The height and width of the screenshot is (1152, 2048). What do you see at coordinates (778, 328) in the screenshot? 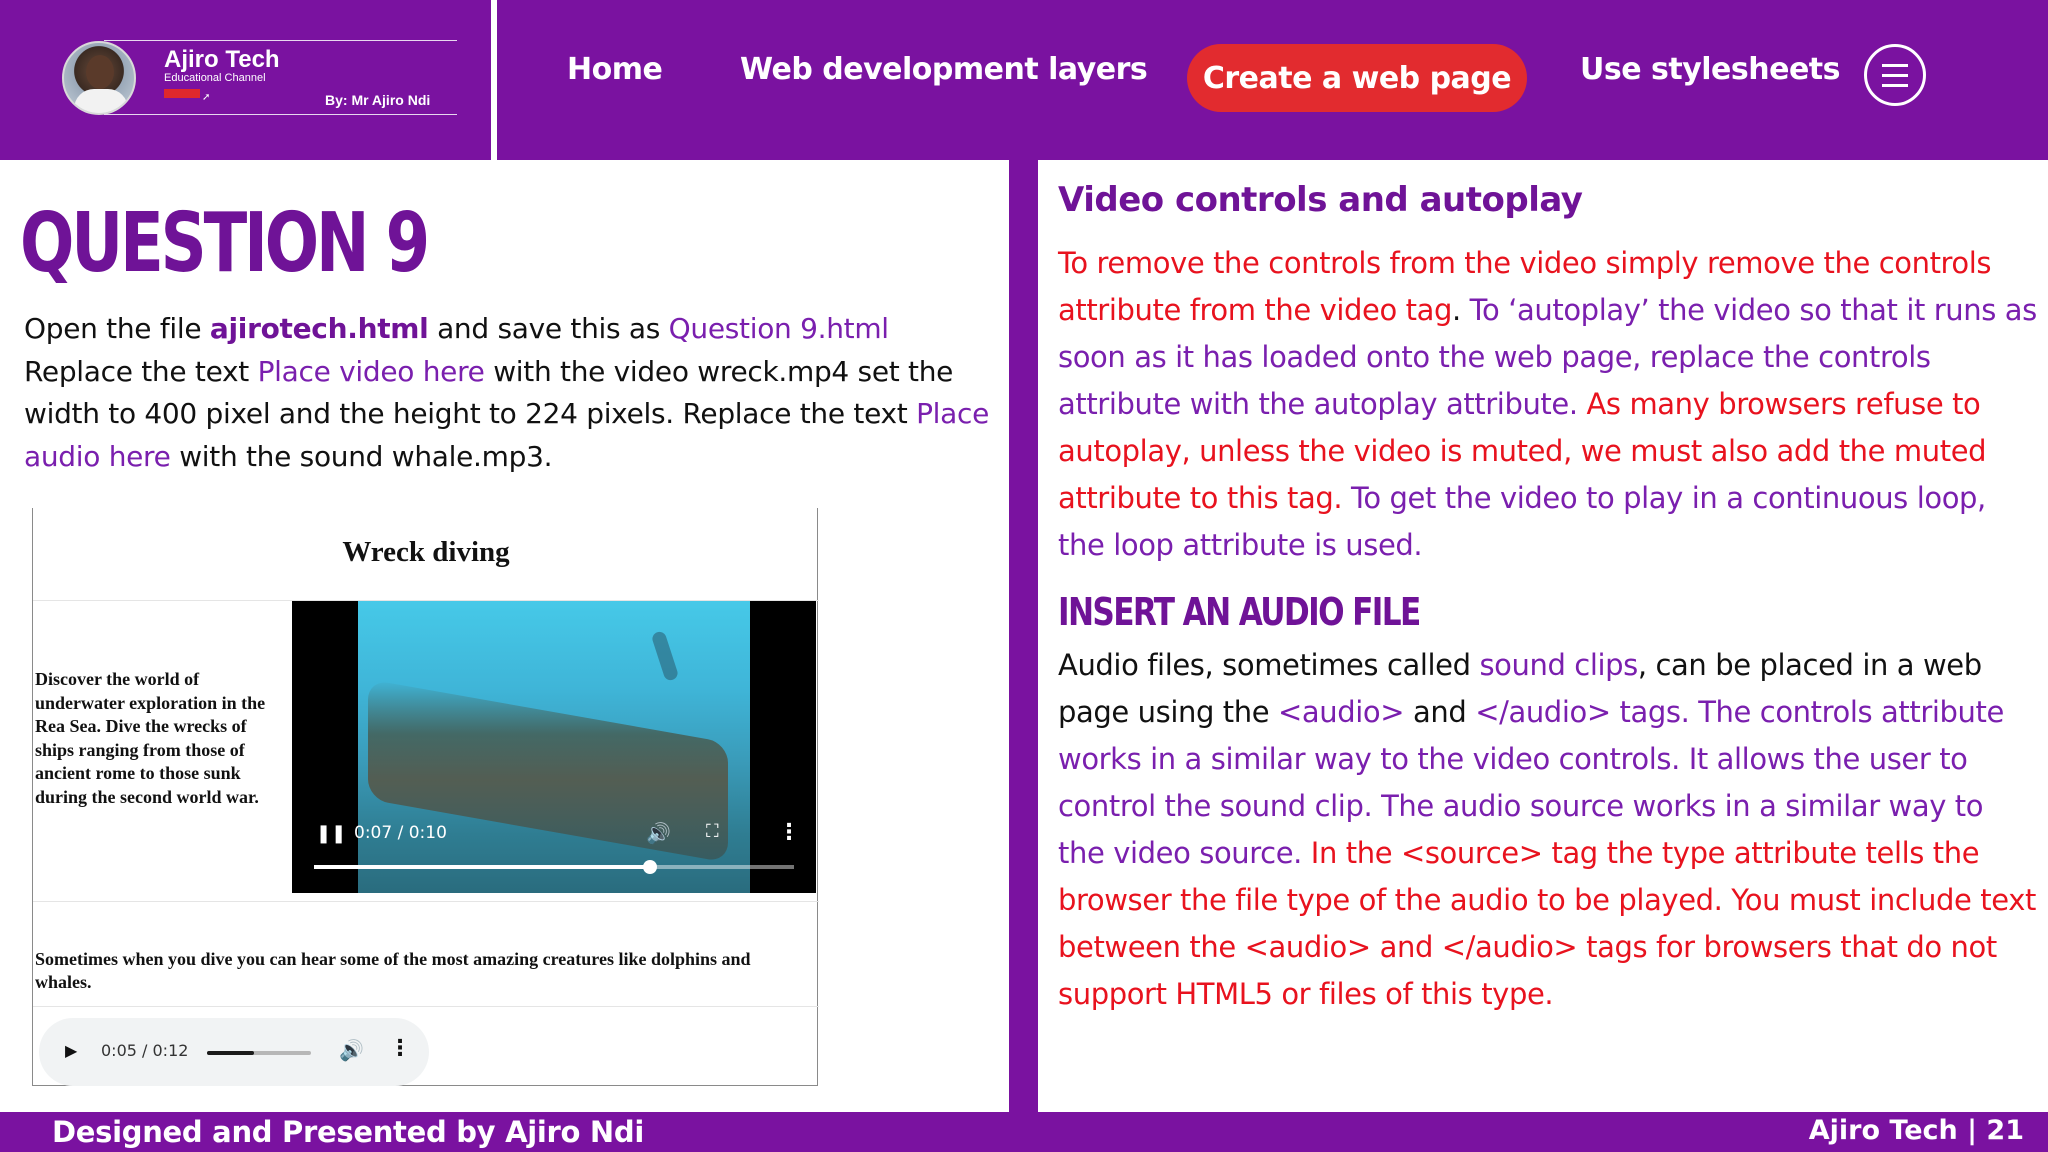
I see `instruction-file-target: Question 9.html` at bounding box center [778, 328].